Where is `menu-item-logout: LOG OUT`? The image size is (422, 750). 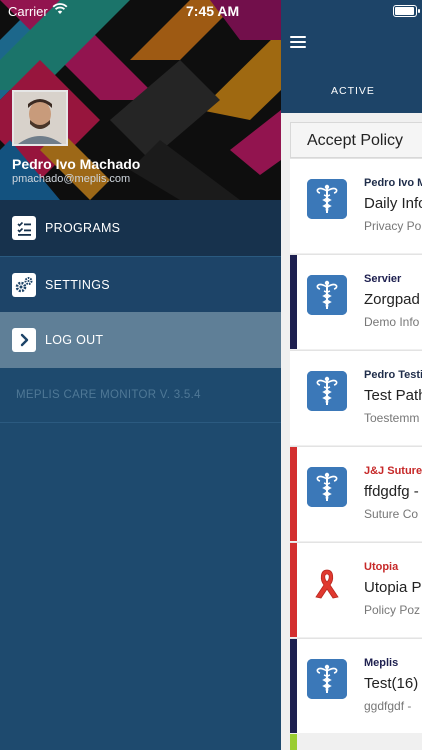 menu-item-logout: LOG OUT is located at coordinates (140, 340).